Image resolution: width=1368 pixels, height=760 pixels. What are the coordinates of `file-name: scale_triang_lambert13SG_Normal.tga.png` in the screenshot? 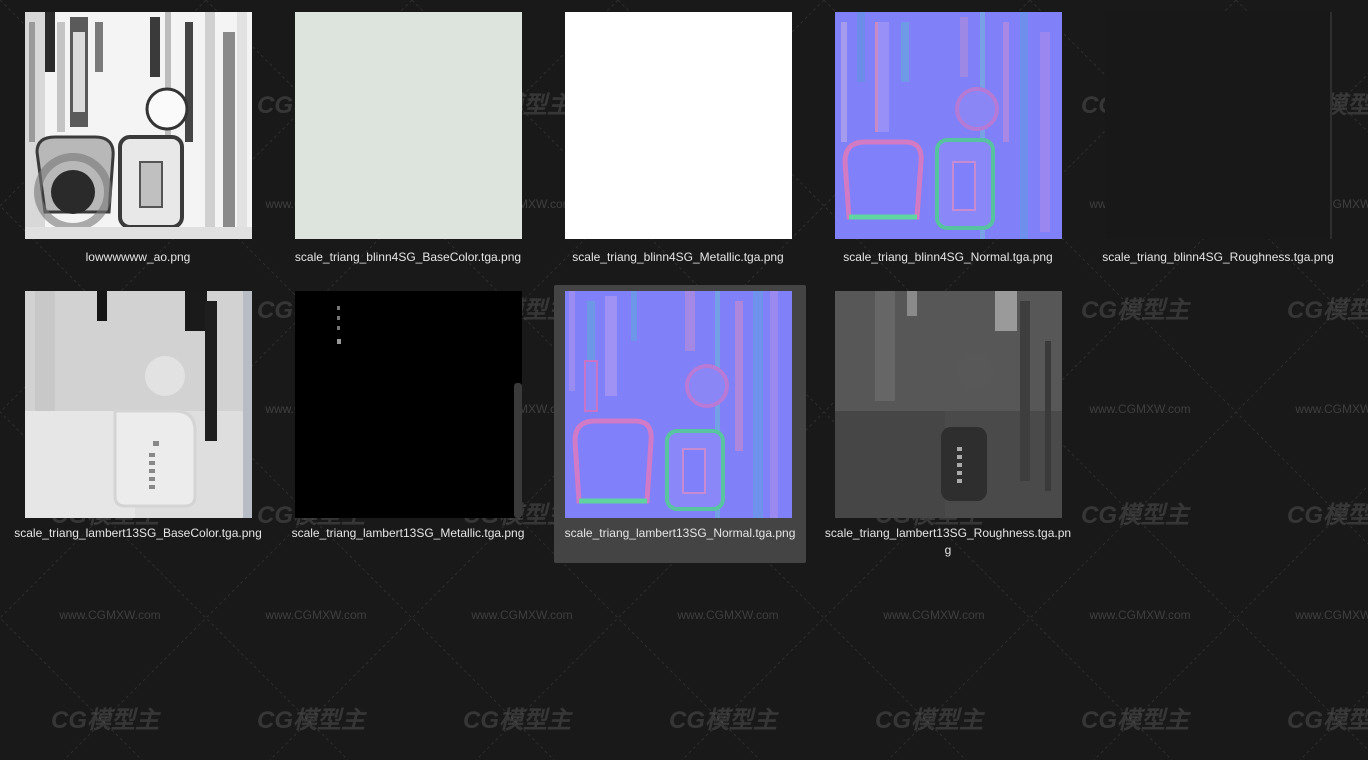 It's located at (680, 533).